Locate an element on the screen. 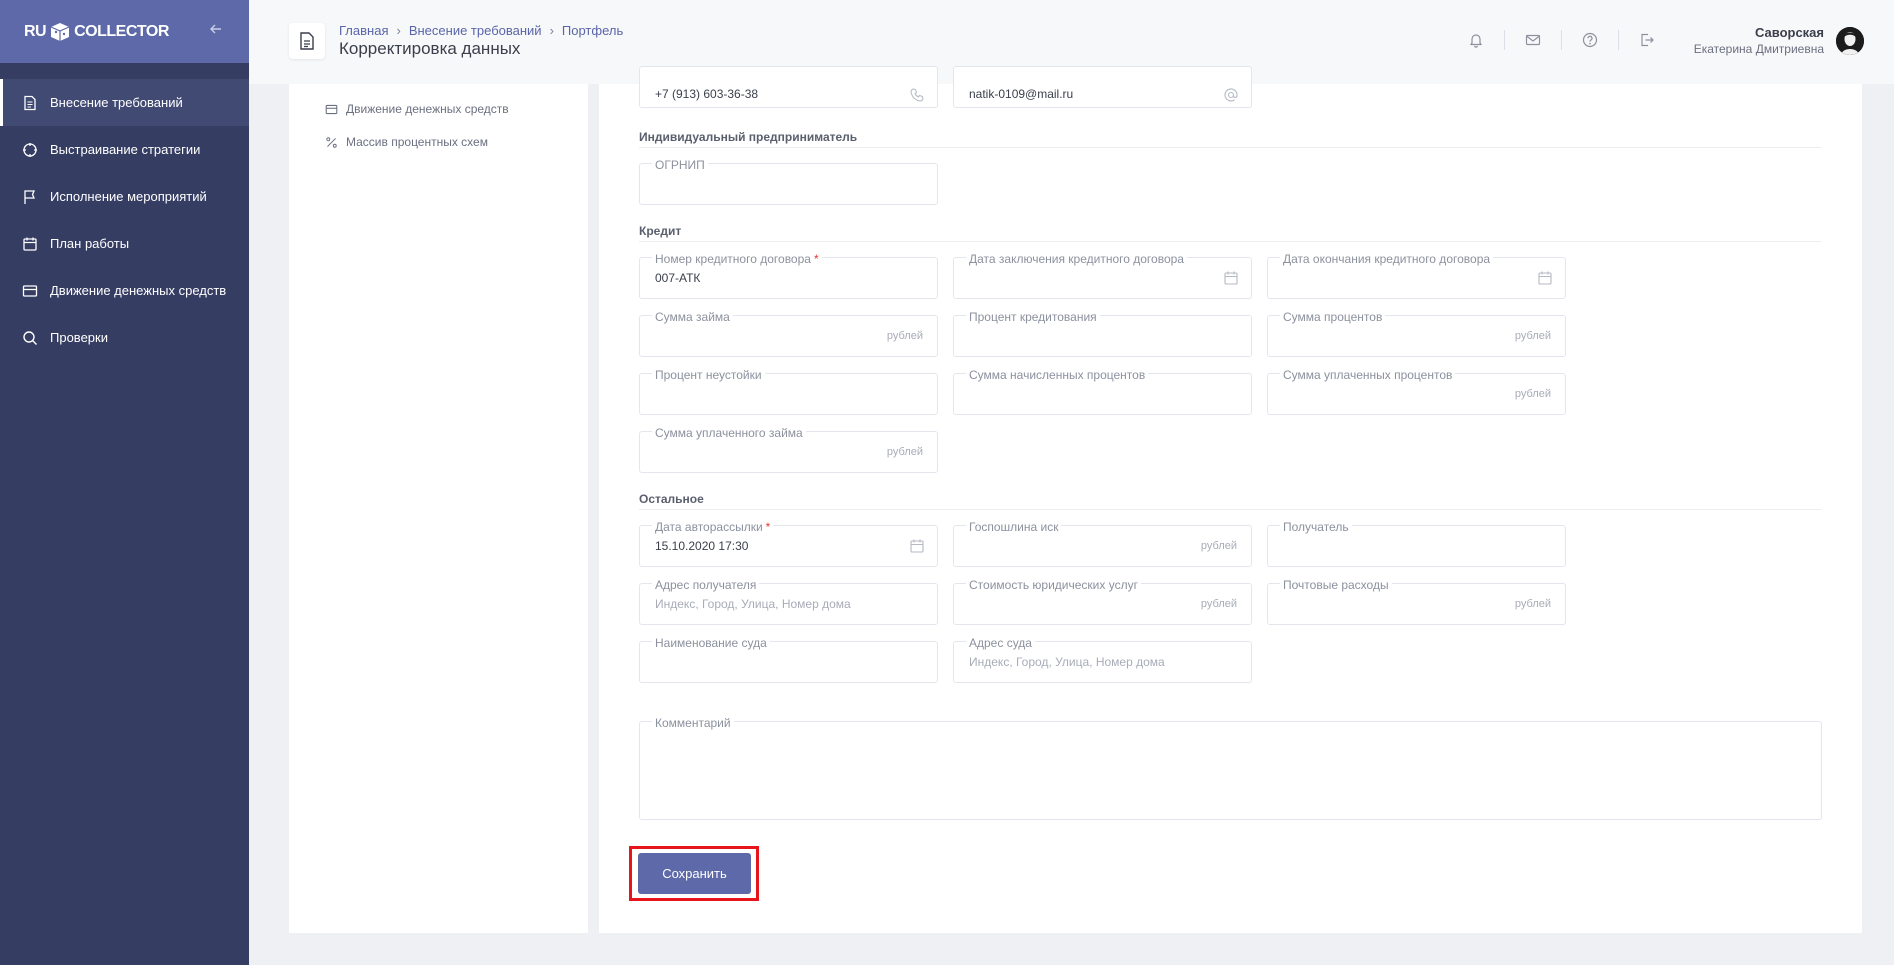 The width and height of the screenshot is (1894, 965). sidebar-item-label: Движение денежных средств is located at coordinates (138, 290).